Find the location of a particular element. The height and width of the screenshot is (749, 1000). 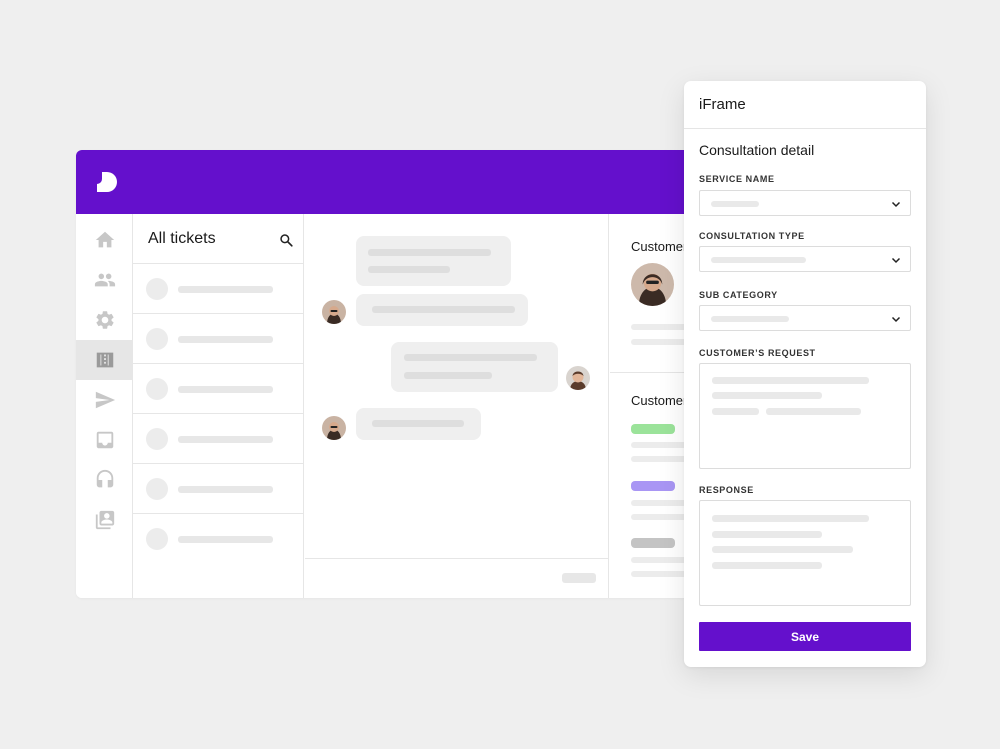

search-icon is located at coordinates (286, 240).